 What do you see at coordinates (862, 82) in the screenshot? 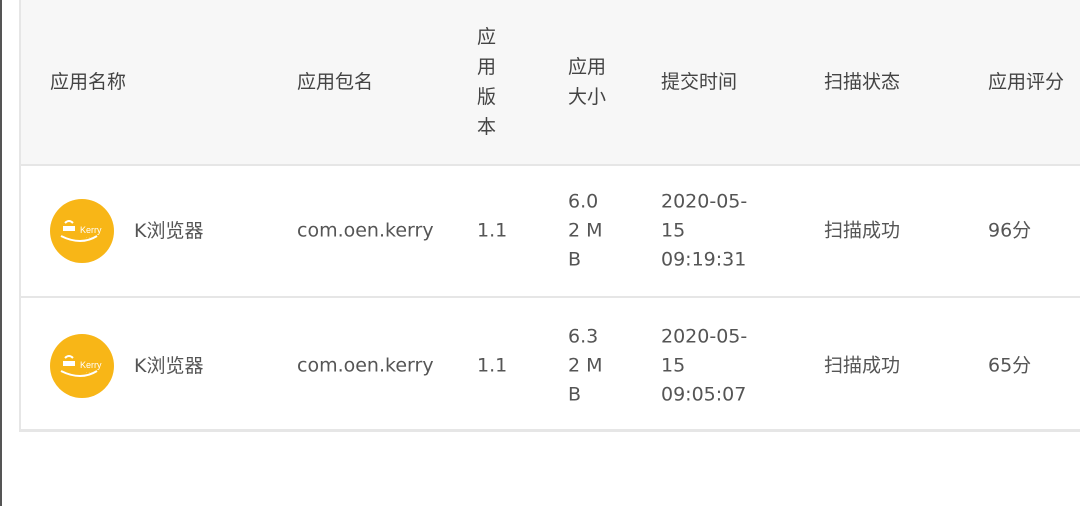
I see `header-scan-status: 扫描状态` at bounding box center [862, 82].